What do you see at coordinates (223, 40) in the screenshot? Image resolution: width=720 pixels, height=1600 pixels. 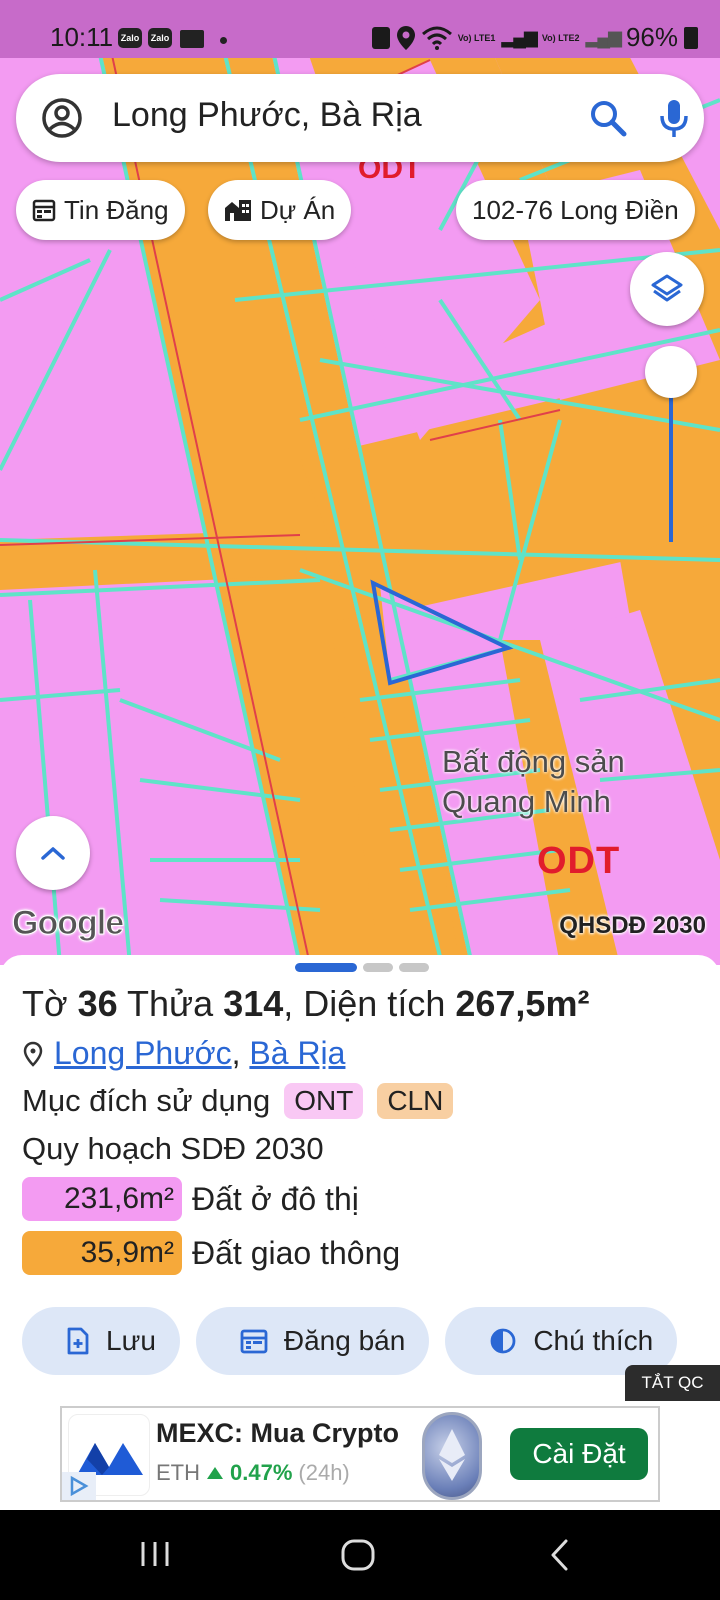 I see `more-notifications-dot-icon` at bounding box center [223, 40].